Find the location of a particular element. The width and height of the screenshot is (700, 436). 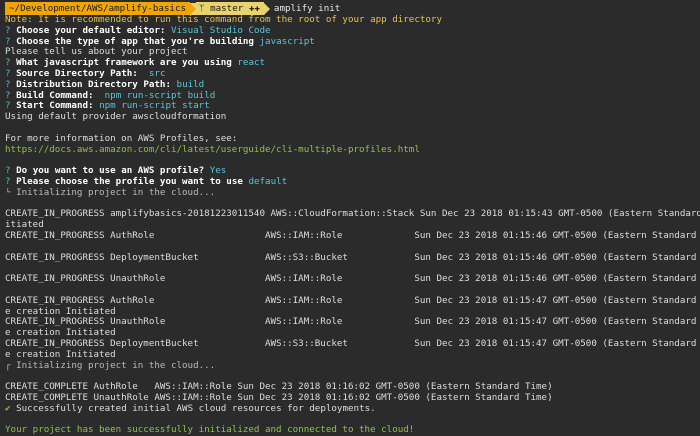

srcdir-line: ? Source Directory Path: src is located at coordinates (85, 73).